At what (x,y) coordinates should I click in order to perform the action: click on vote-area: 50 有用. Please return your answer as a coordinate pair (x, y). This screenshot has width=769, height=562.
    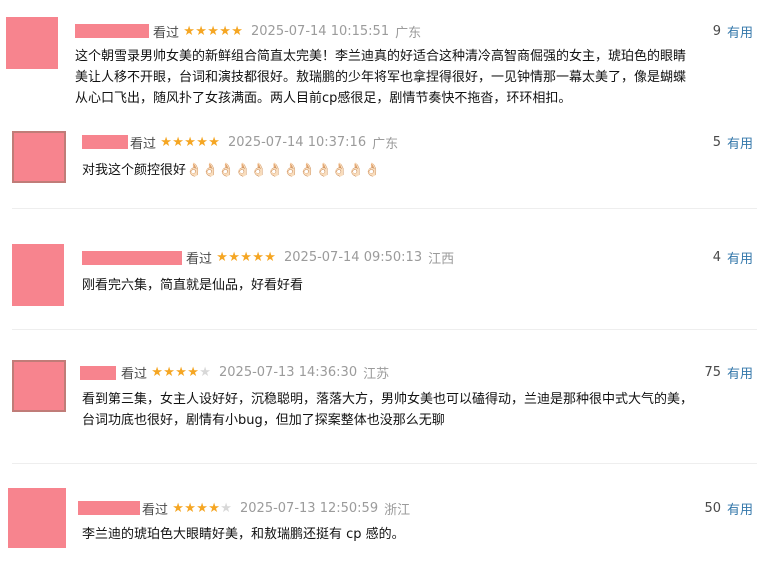
    Looking at the image, I should click on (728, 508).